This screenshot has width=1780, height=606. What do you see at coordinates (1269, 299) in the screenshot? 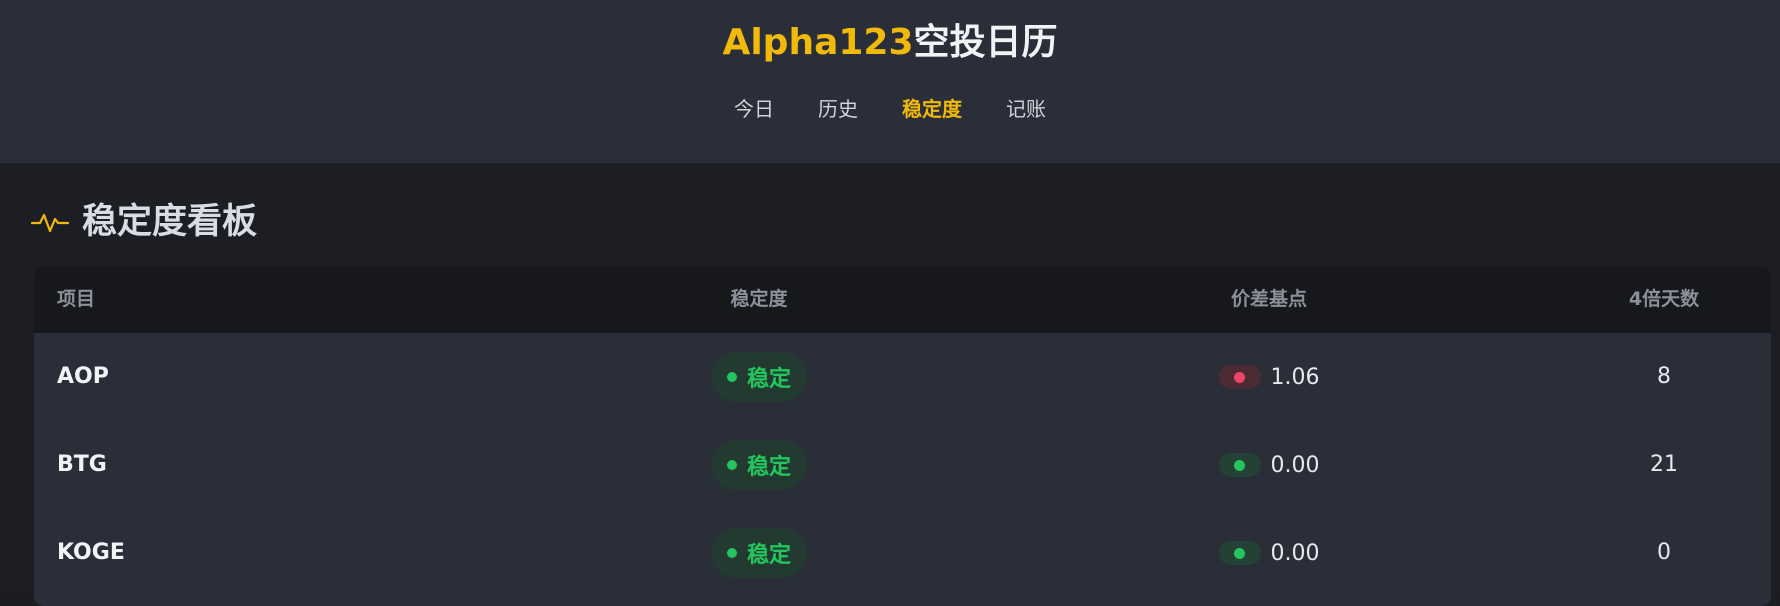
I see `column-header-spread: 价差基点` at bounding box center [1269, 299].